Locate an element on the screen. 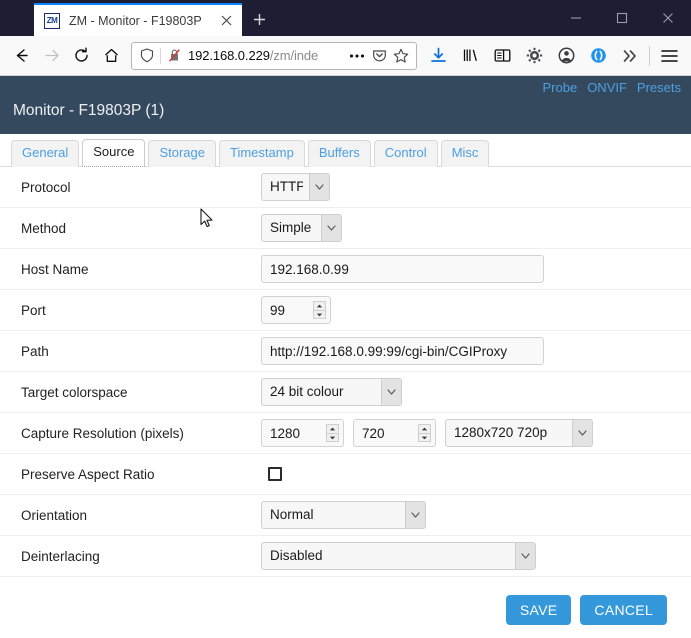  header-link-probe: Probe is located at coordinates (559, 87).